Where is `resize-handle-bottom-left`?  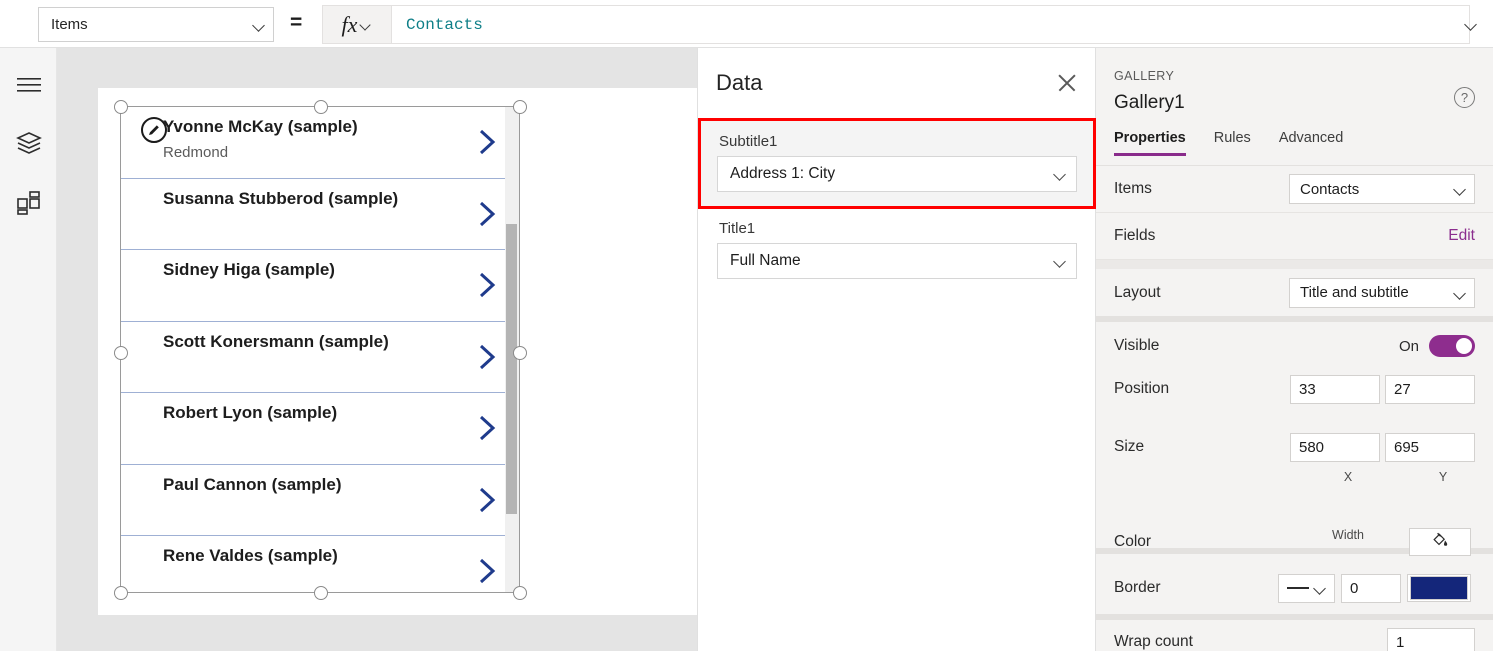 resize-handle-bottom-left is located at coordinates (121, 593).